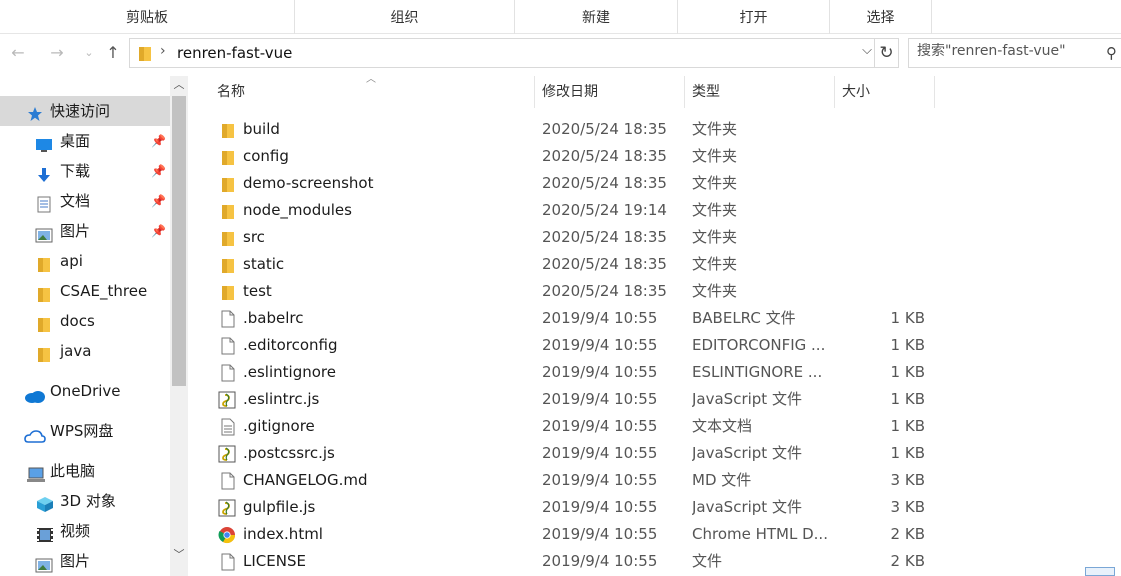  I want to click on refresh-button: ↻, so click(887, 53).